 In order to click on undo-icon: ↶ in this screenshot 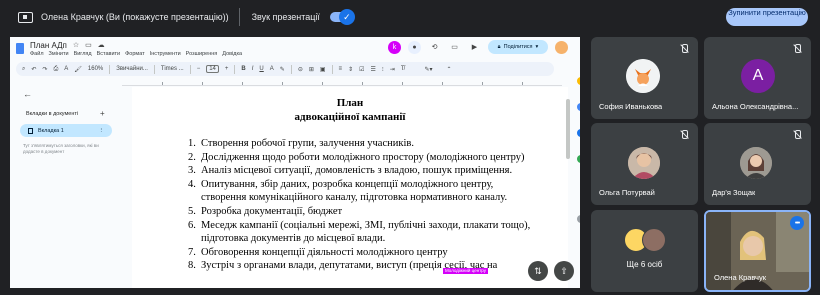, I will do `click(33, 69)`.